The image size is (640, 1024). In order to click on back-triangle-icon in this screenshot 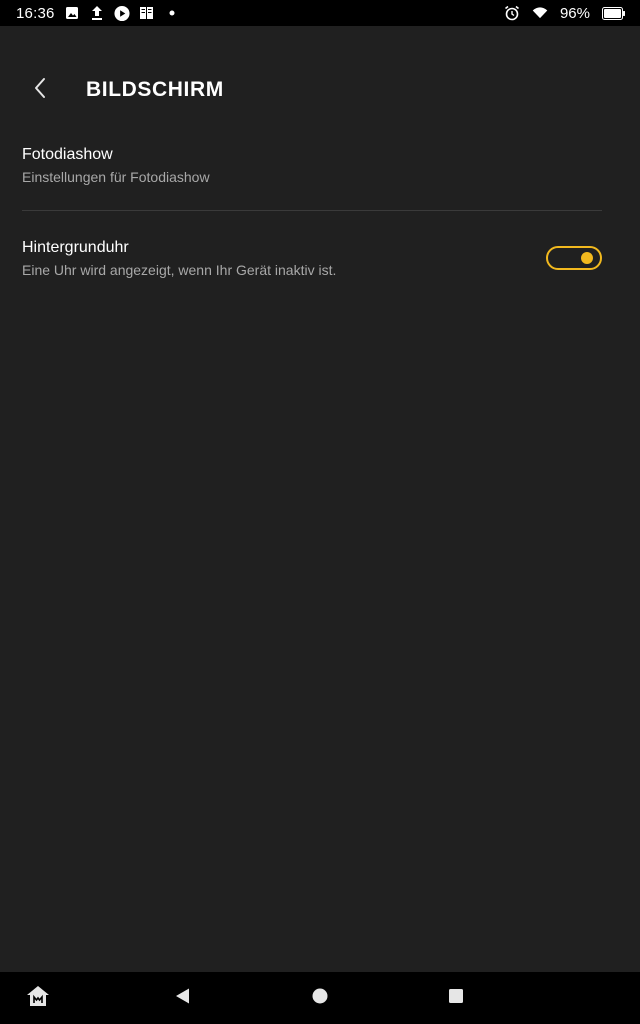, I will do `click(183, 998)`.